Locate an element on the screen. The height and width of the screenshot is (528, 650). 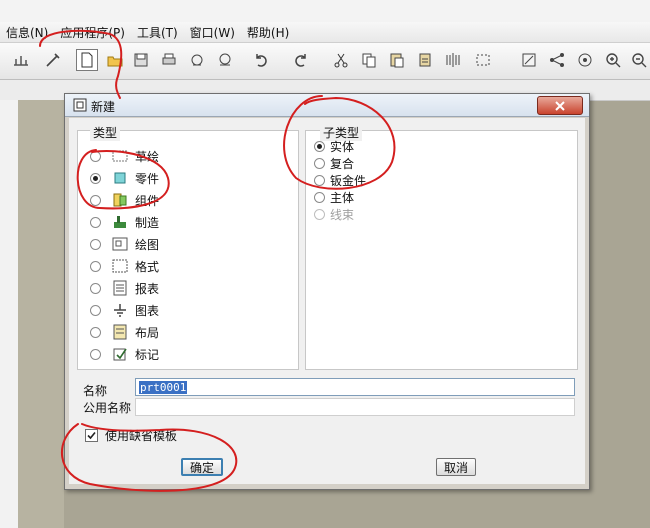
layout-icon is located at coordinates (120, 332).